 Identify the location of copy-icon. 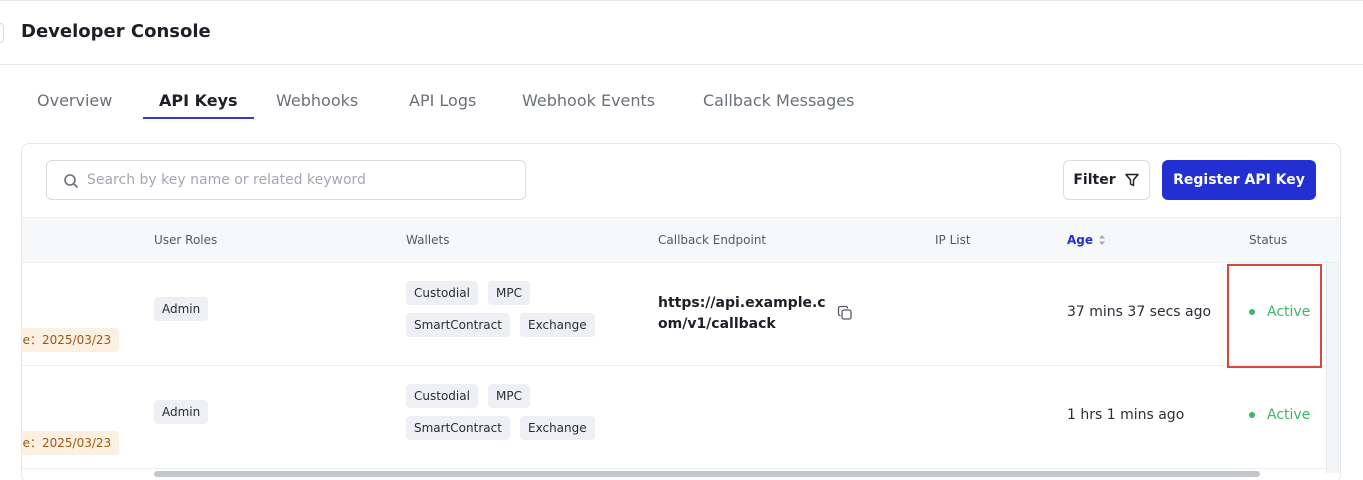
(845, 313).